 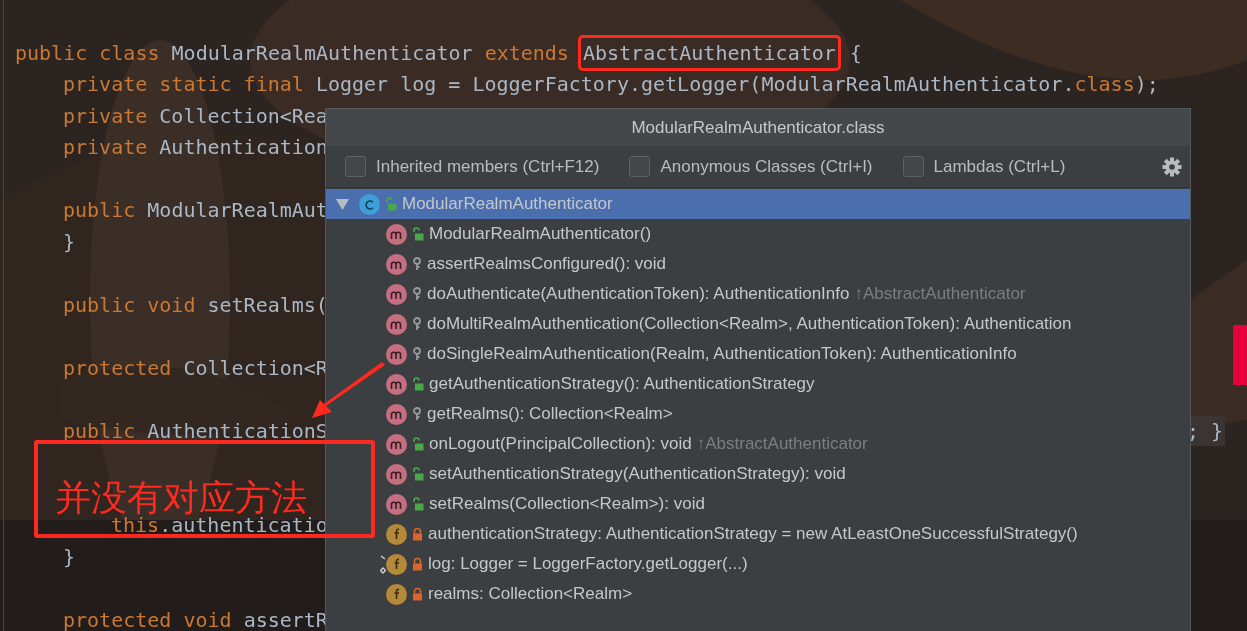 I want to click on code-token: public void, so click(x=130, y=305).